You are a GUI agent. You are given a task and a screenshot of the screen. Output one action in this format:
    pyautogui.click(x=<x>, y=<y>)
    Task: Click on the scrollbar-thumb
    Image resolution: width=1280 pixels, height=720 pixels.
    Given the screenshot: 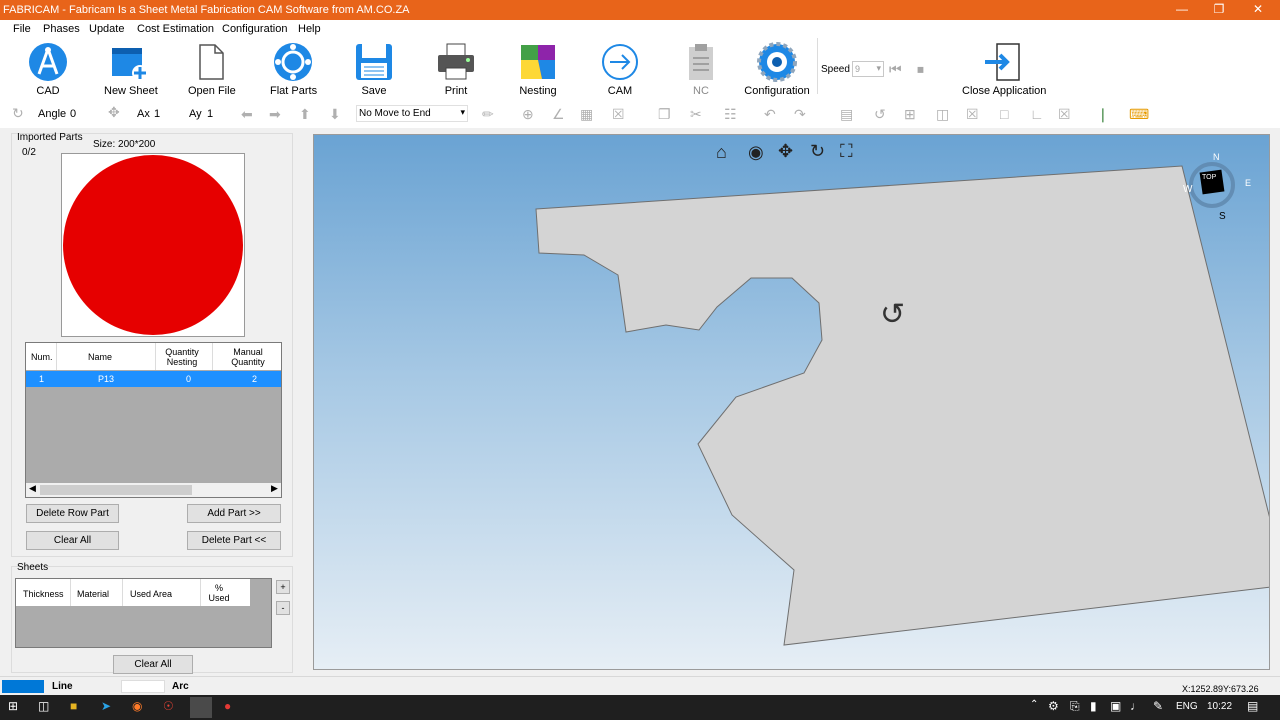 What is the action you would take?
    pyautogui.click(x=116, y=490)
    